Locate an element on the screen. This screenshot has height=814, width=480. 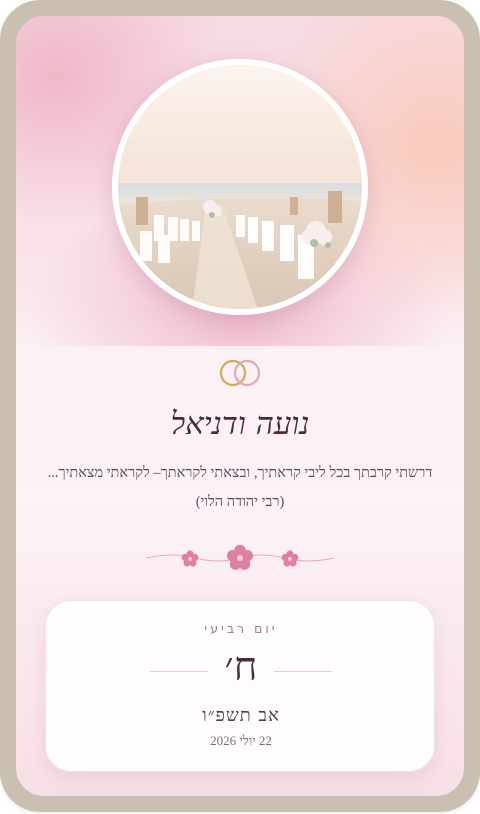
flower-divider-icon is located at coordinates (240, 557).